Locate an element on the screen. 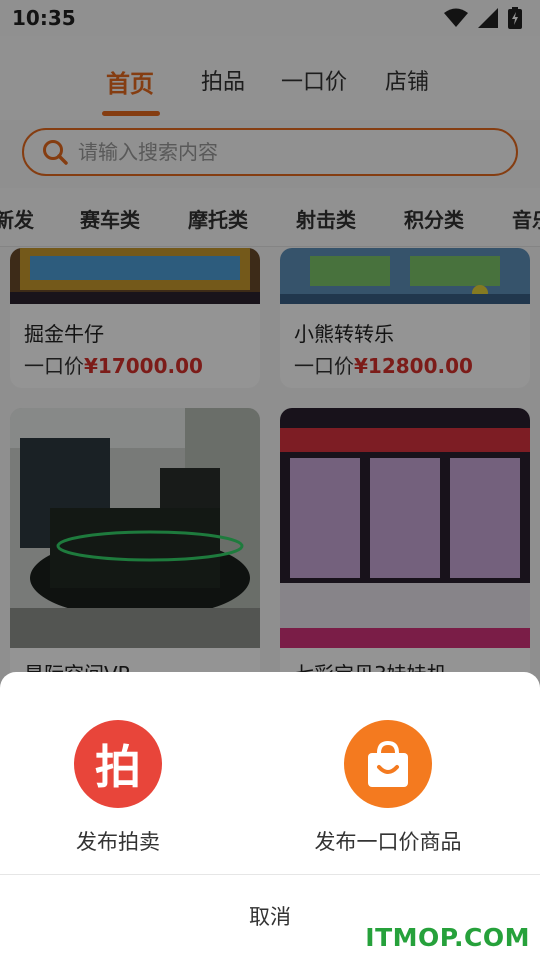 Image resolution: width=540 pixels, height=960 pixels. auction-icon: 拍 is located at coordinates (118, 764).